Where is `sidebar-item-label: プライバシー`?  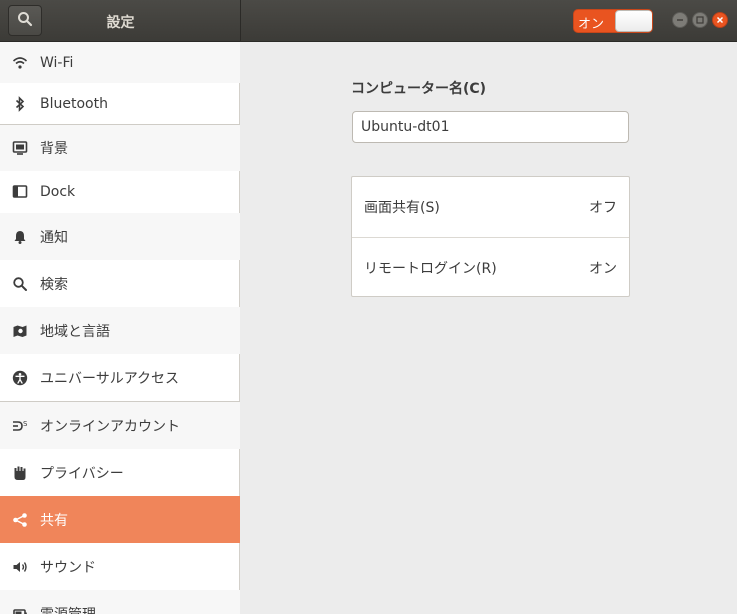 sidebar-item-label: プライバシー is located at coordinates (82, 473).